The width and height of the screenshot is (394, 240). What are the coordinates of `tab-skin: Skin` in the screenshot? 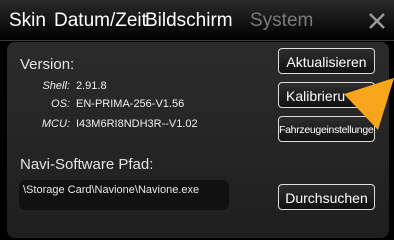 It's located at (27, 21).